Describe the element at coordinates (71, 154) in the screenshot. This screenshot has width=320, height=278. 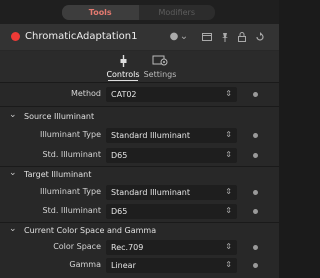
I see `source-std-label: Std. Illuminant` at that location.